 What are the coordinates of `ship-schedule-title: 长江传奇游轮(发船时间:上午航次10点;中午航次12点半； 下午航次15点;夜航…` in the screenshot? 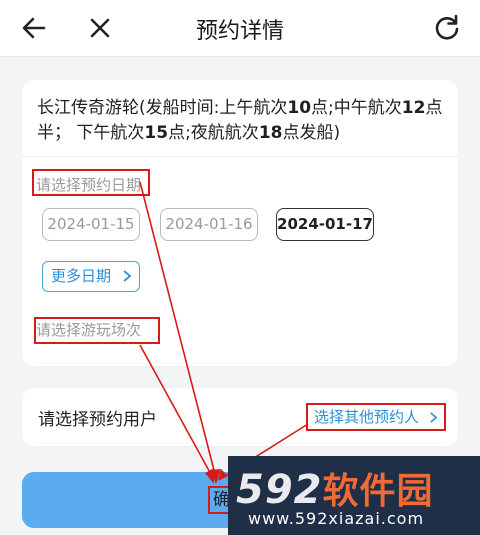 It's located at (240, 120).